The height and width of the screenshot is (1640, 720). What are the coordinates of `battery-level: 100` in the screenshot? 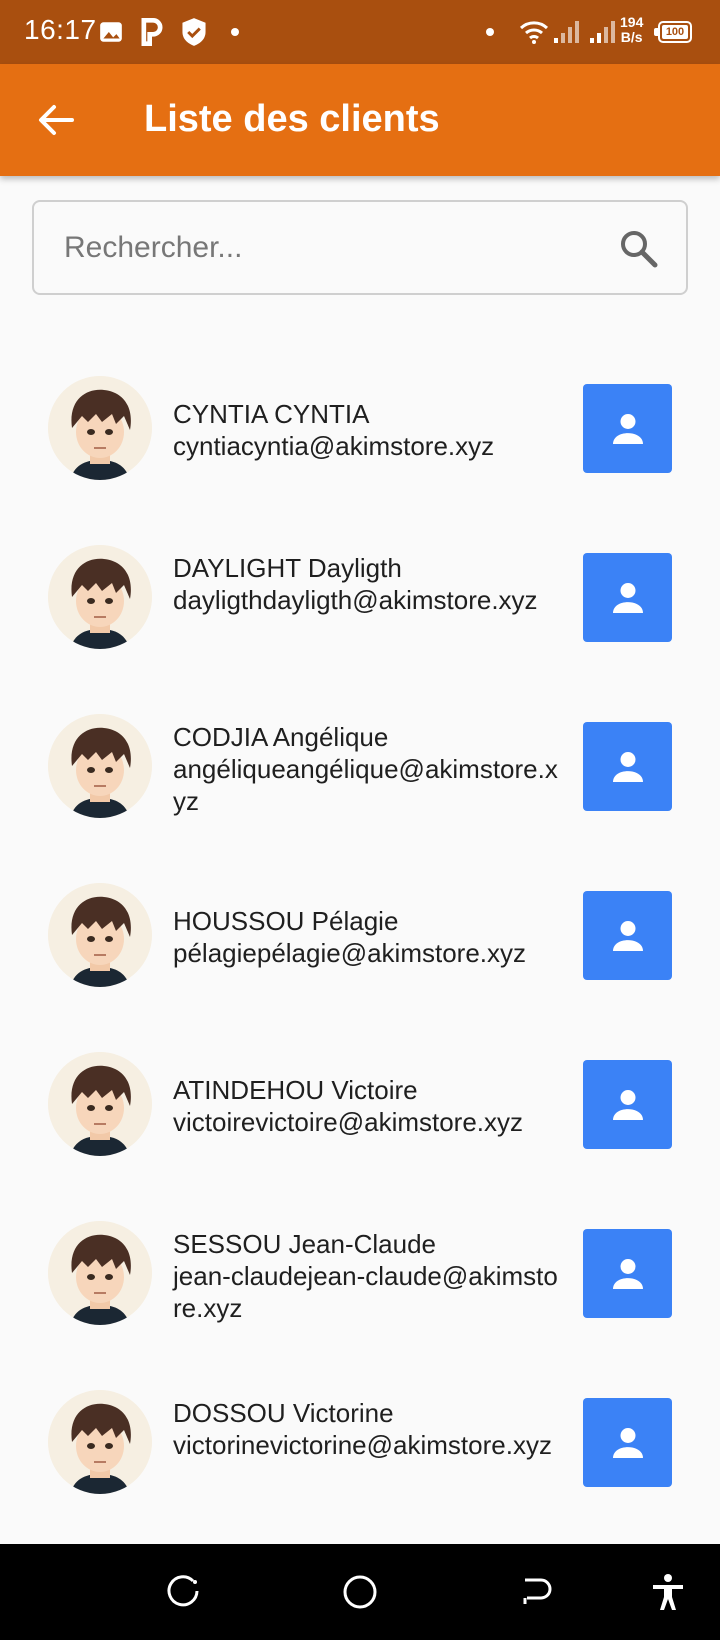 It's located at (675, 32).